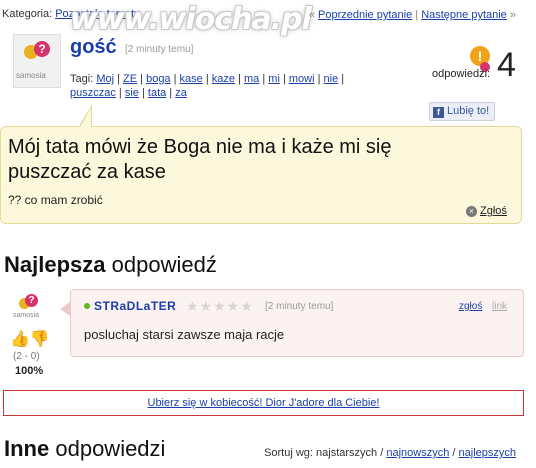 The width and height of the screenshot is (536, 468). Describe the element at coordinates (85, 117) in the screenshot. I see `speech-bubble-tail-fill` at that location.